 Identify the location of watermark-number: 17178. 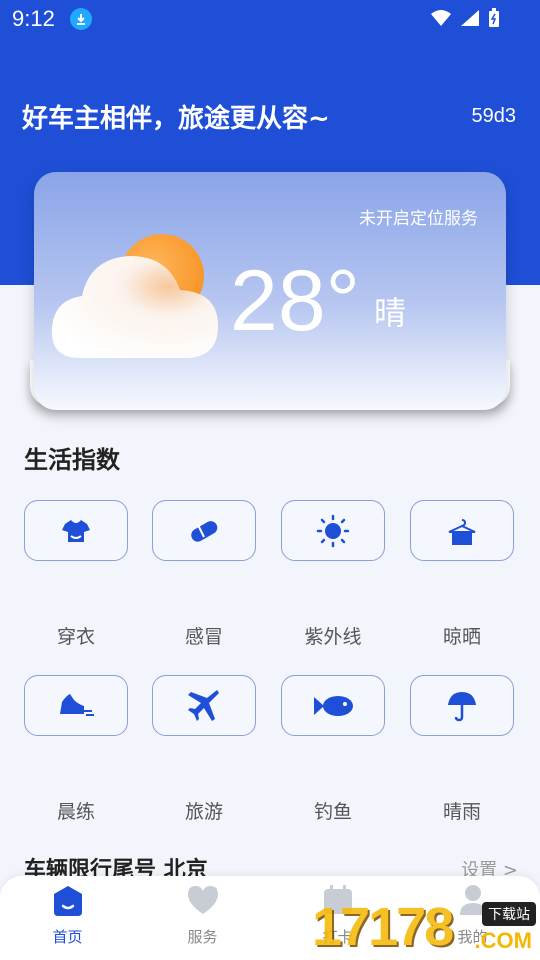
(383, 927).